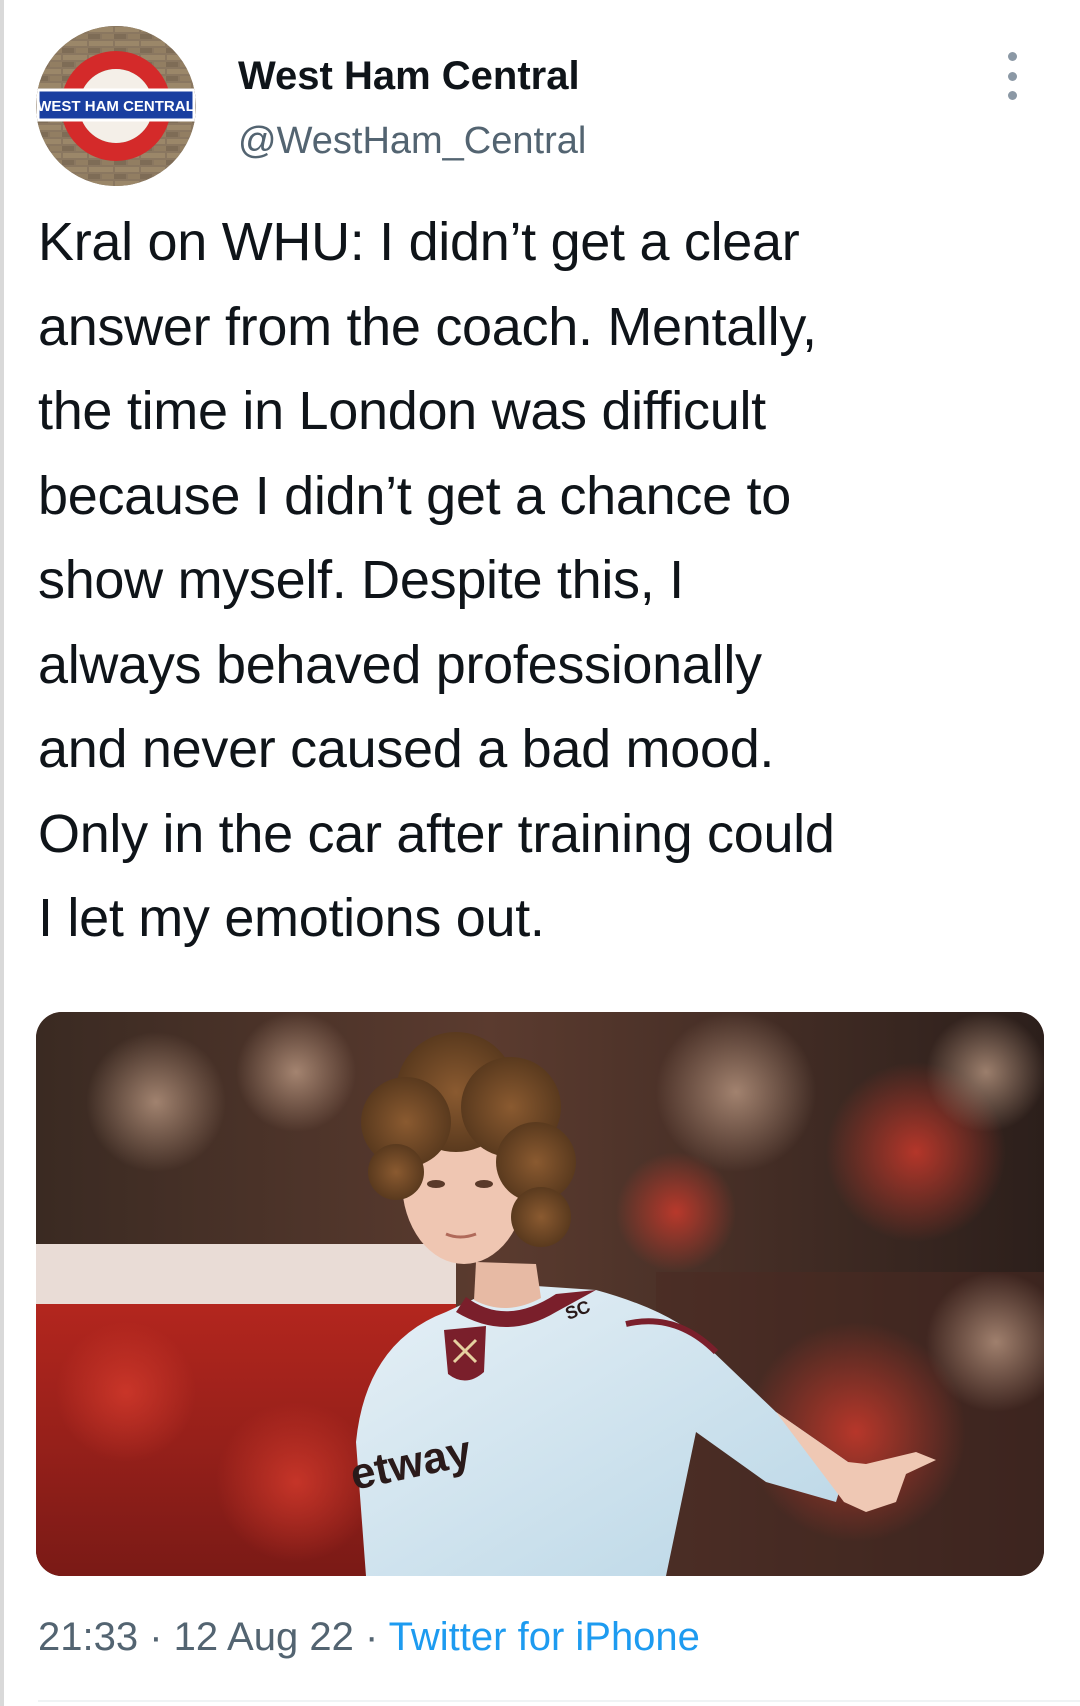 Image resolution: width=1080 pixels, height=1706 pixels. I want to click on tweet-text-line: Kral on WHU: I didn’t get a clear, so click(419, 242).